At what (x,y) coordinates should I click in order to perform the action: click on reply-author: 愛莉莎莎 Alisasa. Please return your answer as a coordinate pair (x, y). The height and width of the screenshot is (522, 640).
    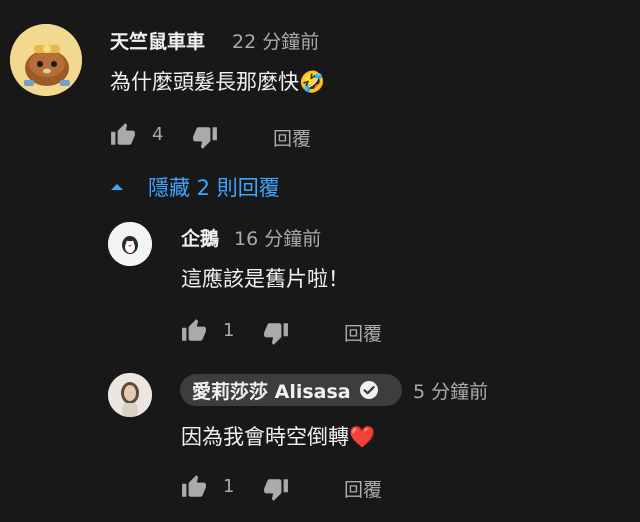
    Looking at the image, I should click on (271, 391).